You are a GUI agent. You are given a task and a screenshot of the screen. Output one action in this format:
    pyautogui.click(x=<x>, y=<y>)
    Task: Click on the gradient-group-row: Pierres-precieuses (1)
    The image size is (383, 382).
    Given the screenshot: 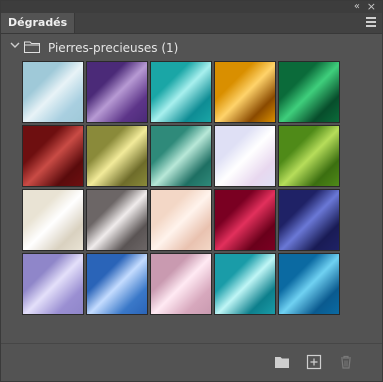 What is the action you would take?
    pyautogui.click(x=191, y=48)
    